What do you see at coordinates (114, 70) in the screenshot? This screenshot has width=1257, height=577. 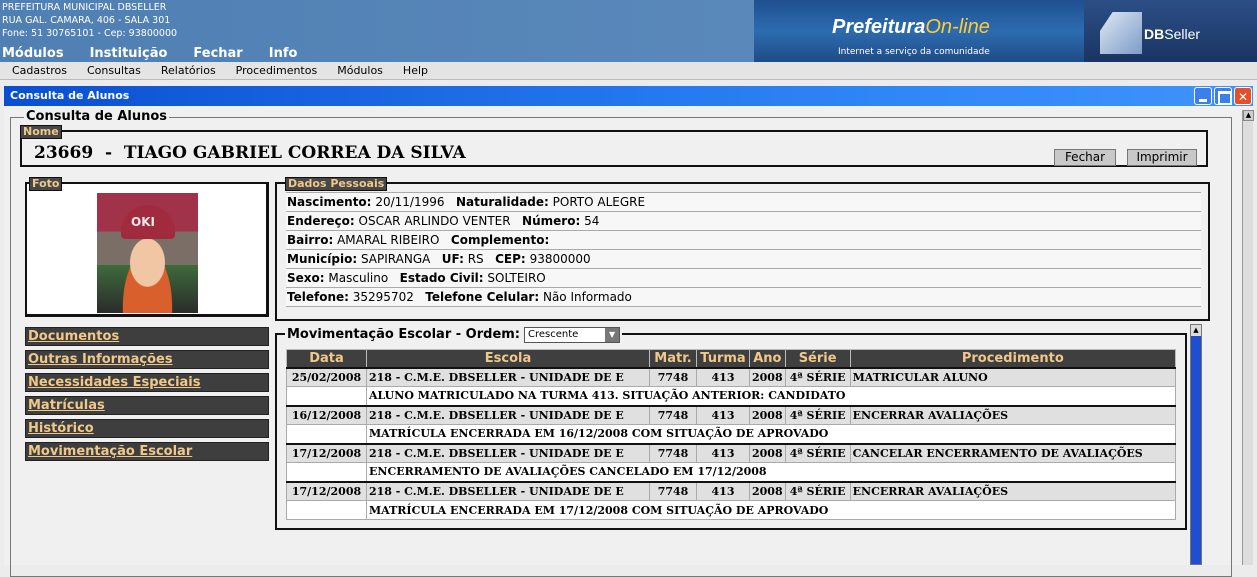 I see `menu-consultas: Consultas` at bounding box center [114, 70].